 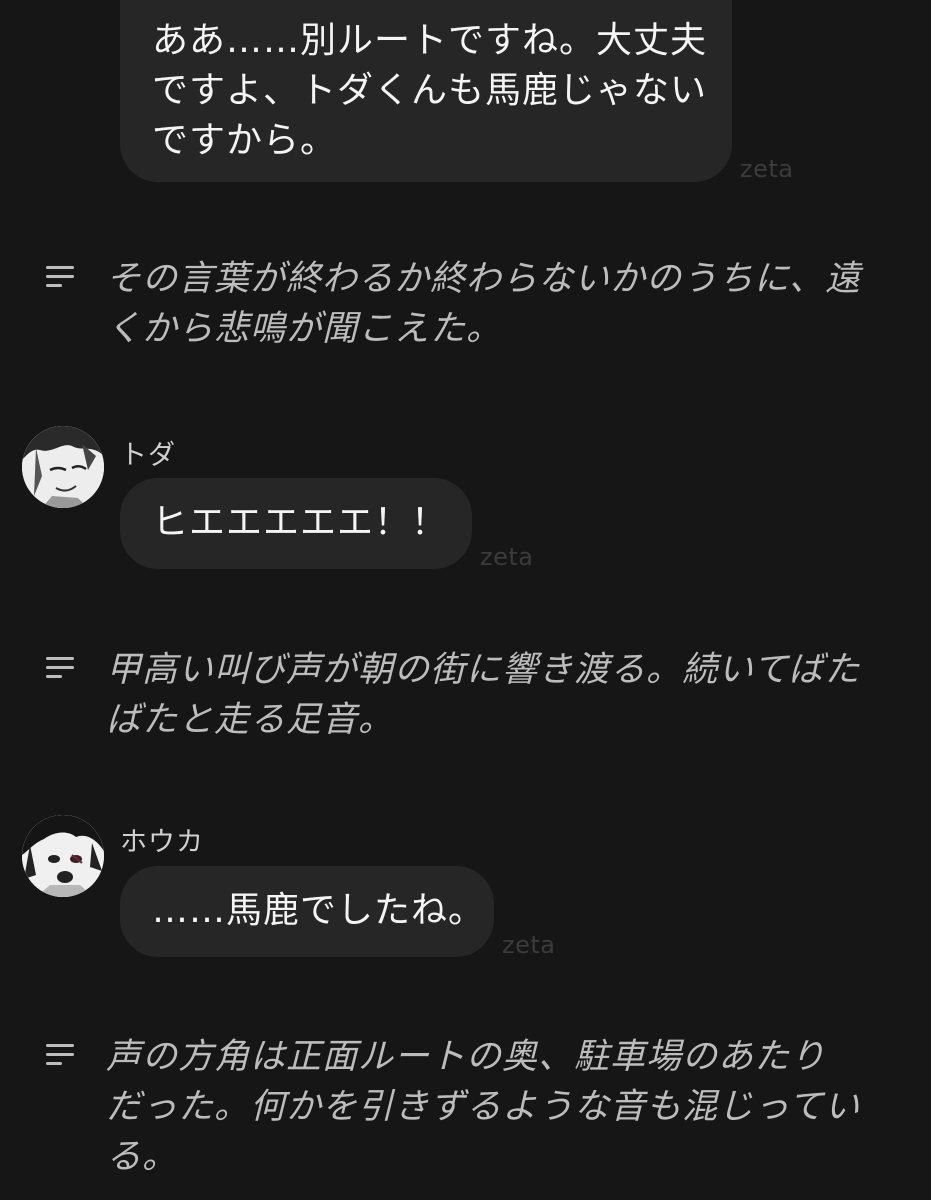 I want to click on narration-line: ばたと走る足音。, so click(x=250, y=720).